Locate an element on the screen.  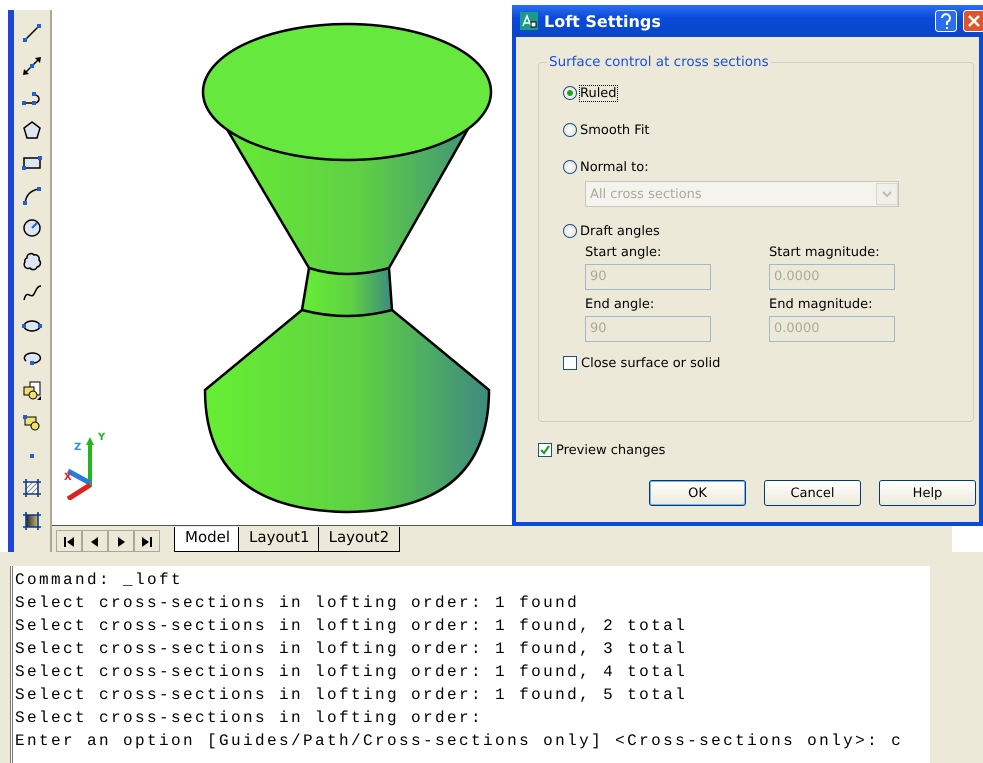
help-icon is located at coordinates (946, 21).